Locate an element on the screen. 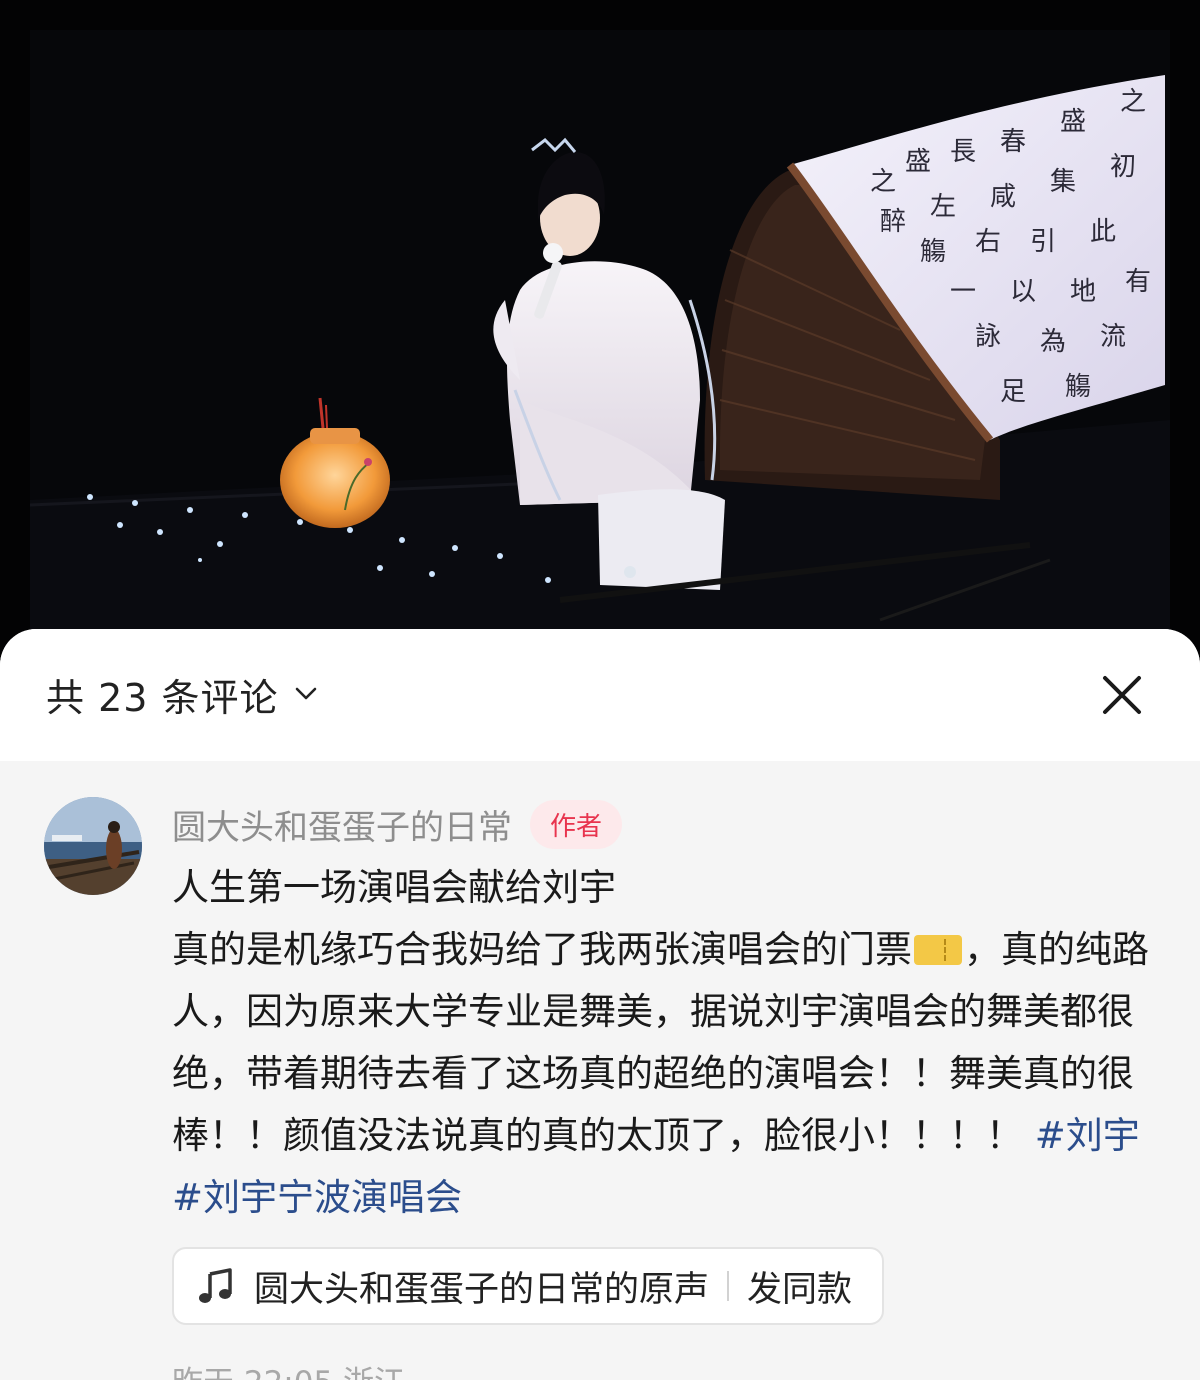 This screenshot has width=1200, height=1380. svg-text: 以 is located at coordinates (1023, 292).